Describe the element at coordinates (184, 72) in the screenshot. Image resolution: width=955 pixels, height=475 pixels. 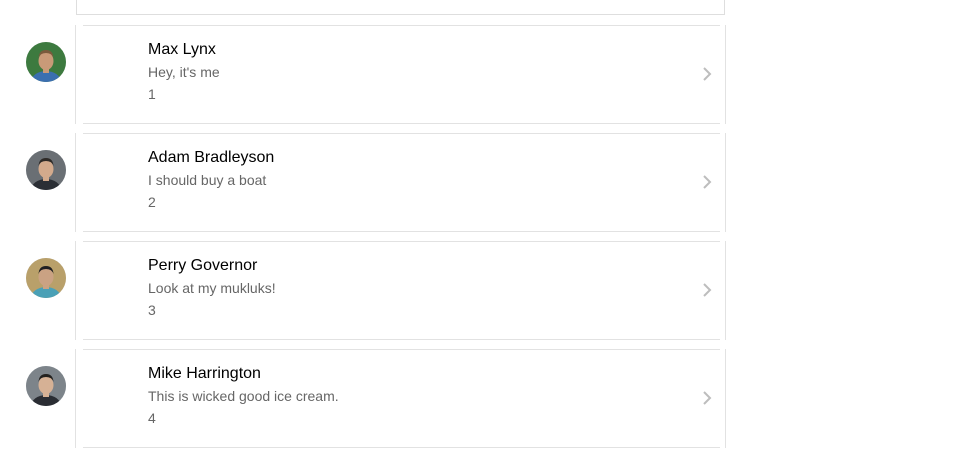
I see `contact-message: Hey, it's me` at that location.